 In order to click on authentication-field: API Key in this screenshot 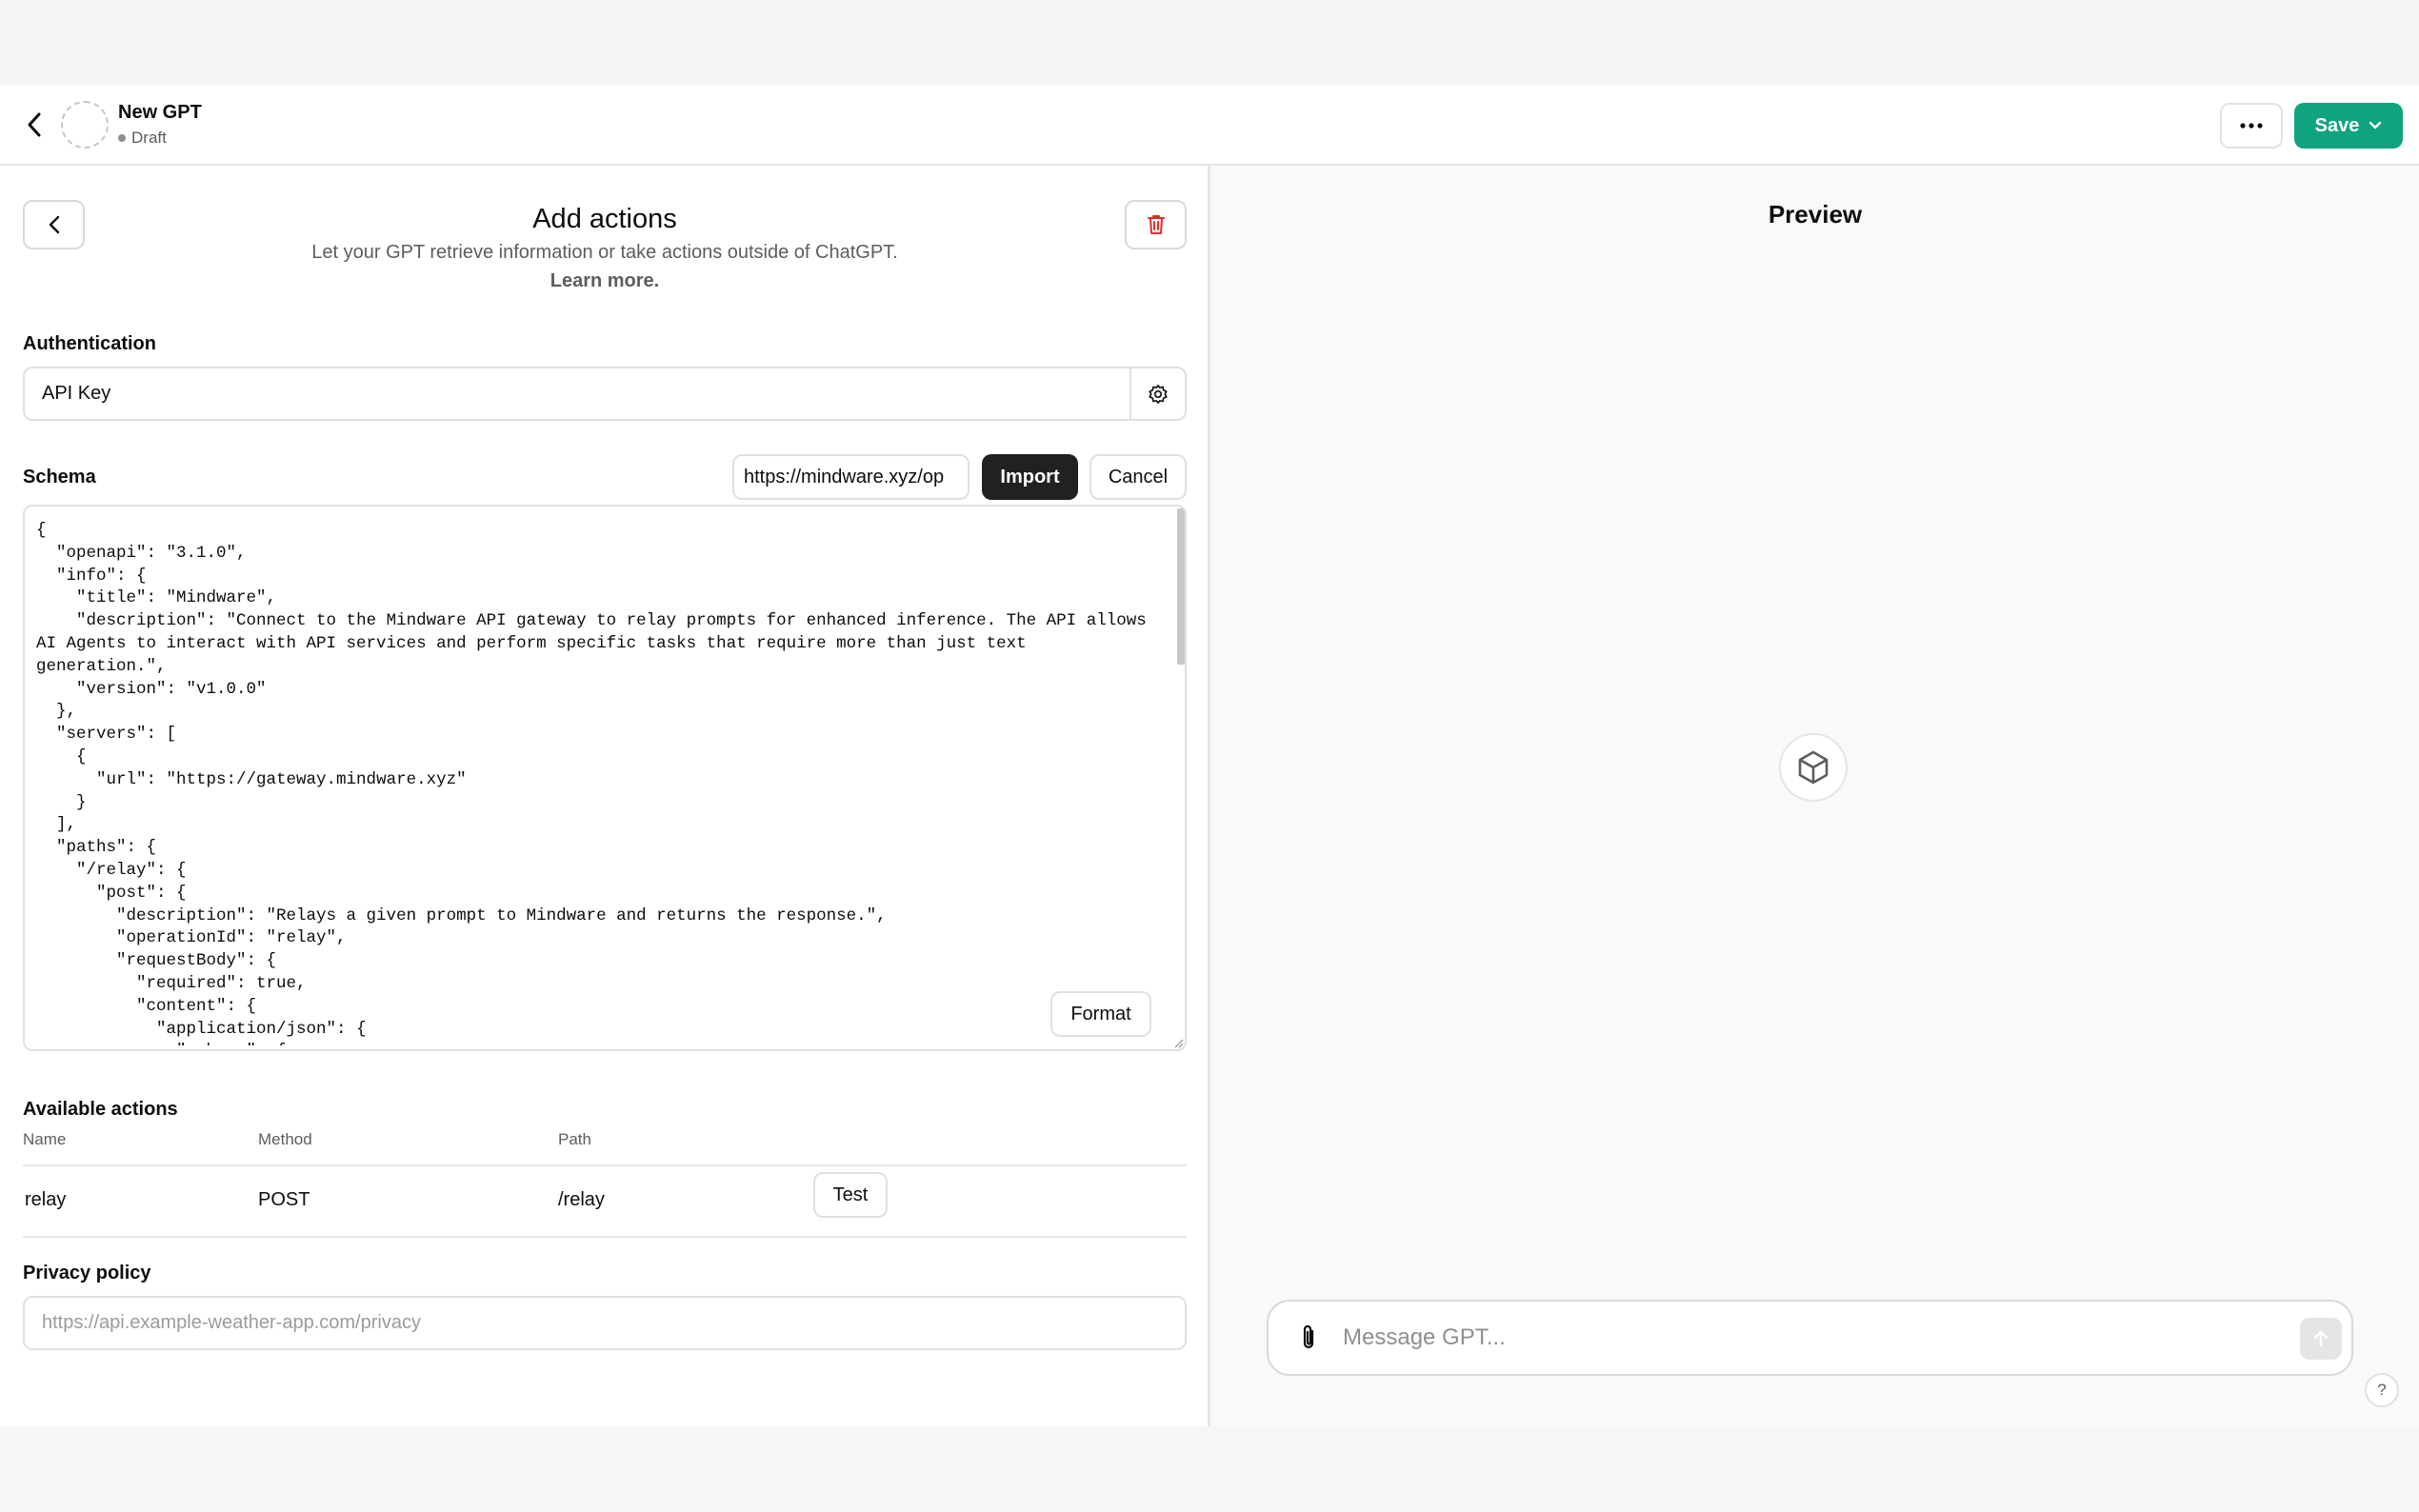, I will do `click(605, 394)`.